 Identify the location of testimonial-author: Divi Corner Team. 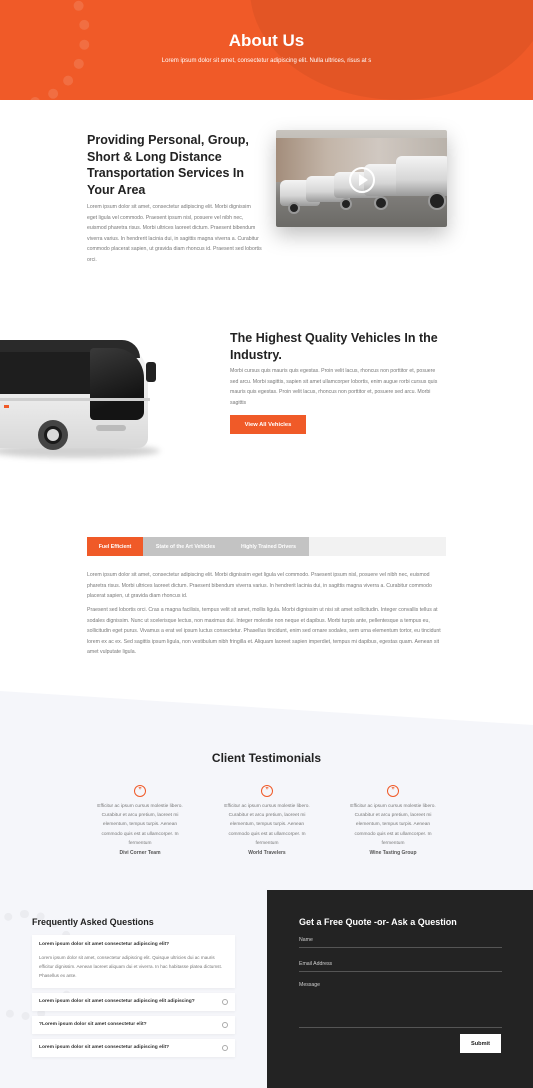
(140, 853).